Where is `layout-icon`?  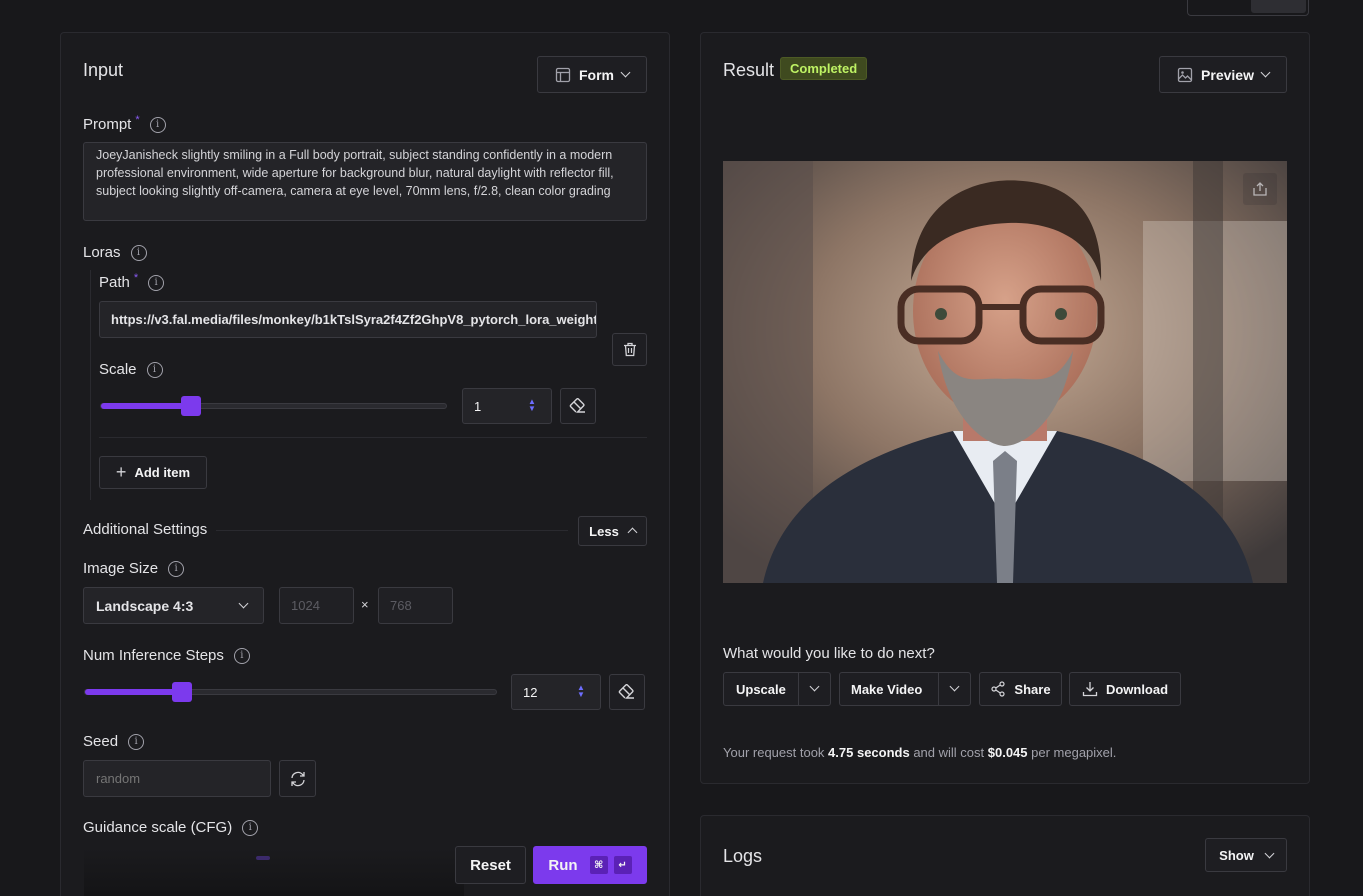 layout-icon is located at coordinates (563, 74).